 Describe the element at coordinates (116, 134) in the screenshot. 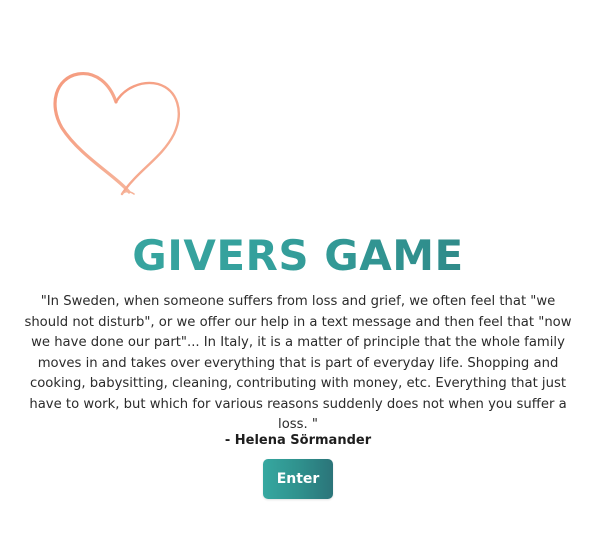

I see `heart-icon` at that location.